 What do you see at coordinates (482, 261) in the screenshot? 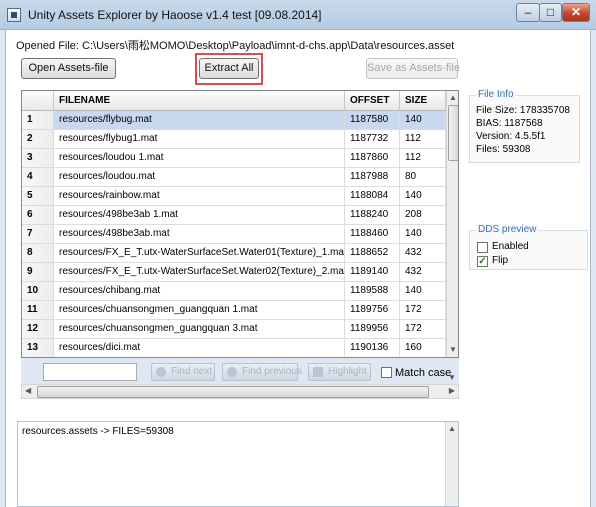
I see `flip-checkbox: ✓` at bounding box center [482, 261].